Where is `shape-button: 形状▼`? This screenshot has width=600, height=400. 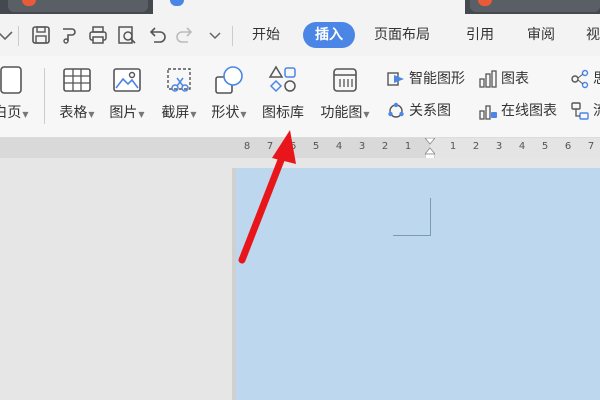 shape-button: 形状▼ is located at coordinates (229, 93).